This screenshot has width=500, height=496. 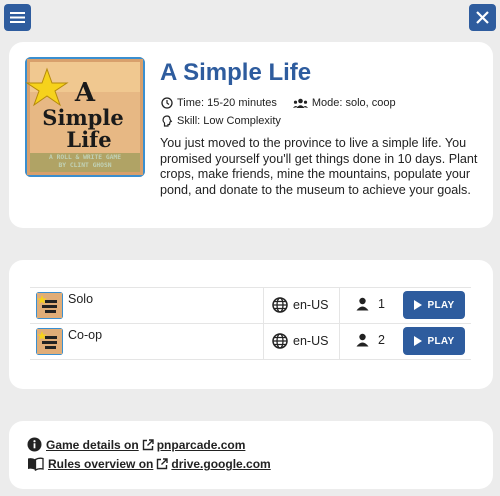 I want to click on cover-title-line1: A, so click(x=85, y=93).